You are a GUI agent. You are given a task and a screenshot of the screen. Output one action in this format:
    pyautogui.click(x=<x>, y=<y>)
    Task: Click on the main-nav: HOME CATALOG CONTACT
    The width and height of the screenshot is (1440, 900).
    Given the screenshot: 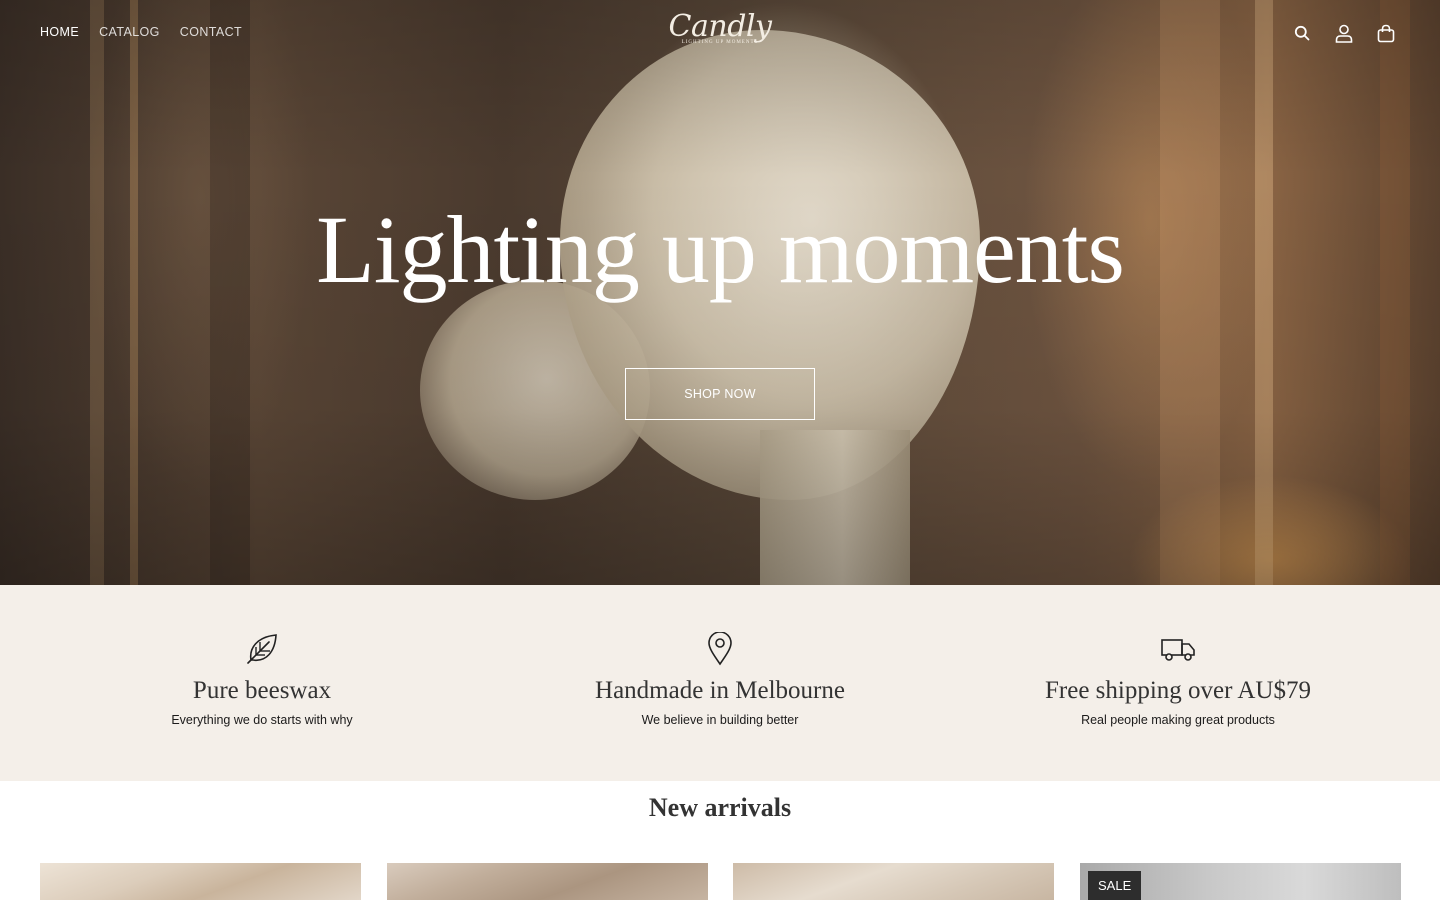 What is the action you would take?
    pyautogui.click(x=141, y=32)
    